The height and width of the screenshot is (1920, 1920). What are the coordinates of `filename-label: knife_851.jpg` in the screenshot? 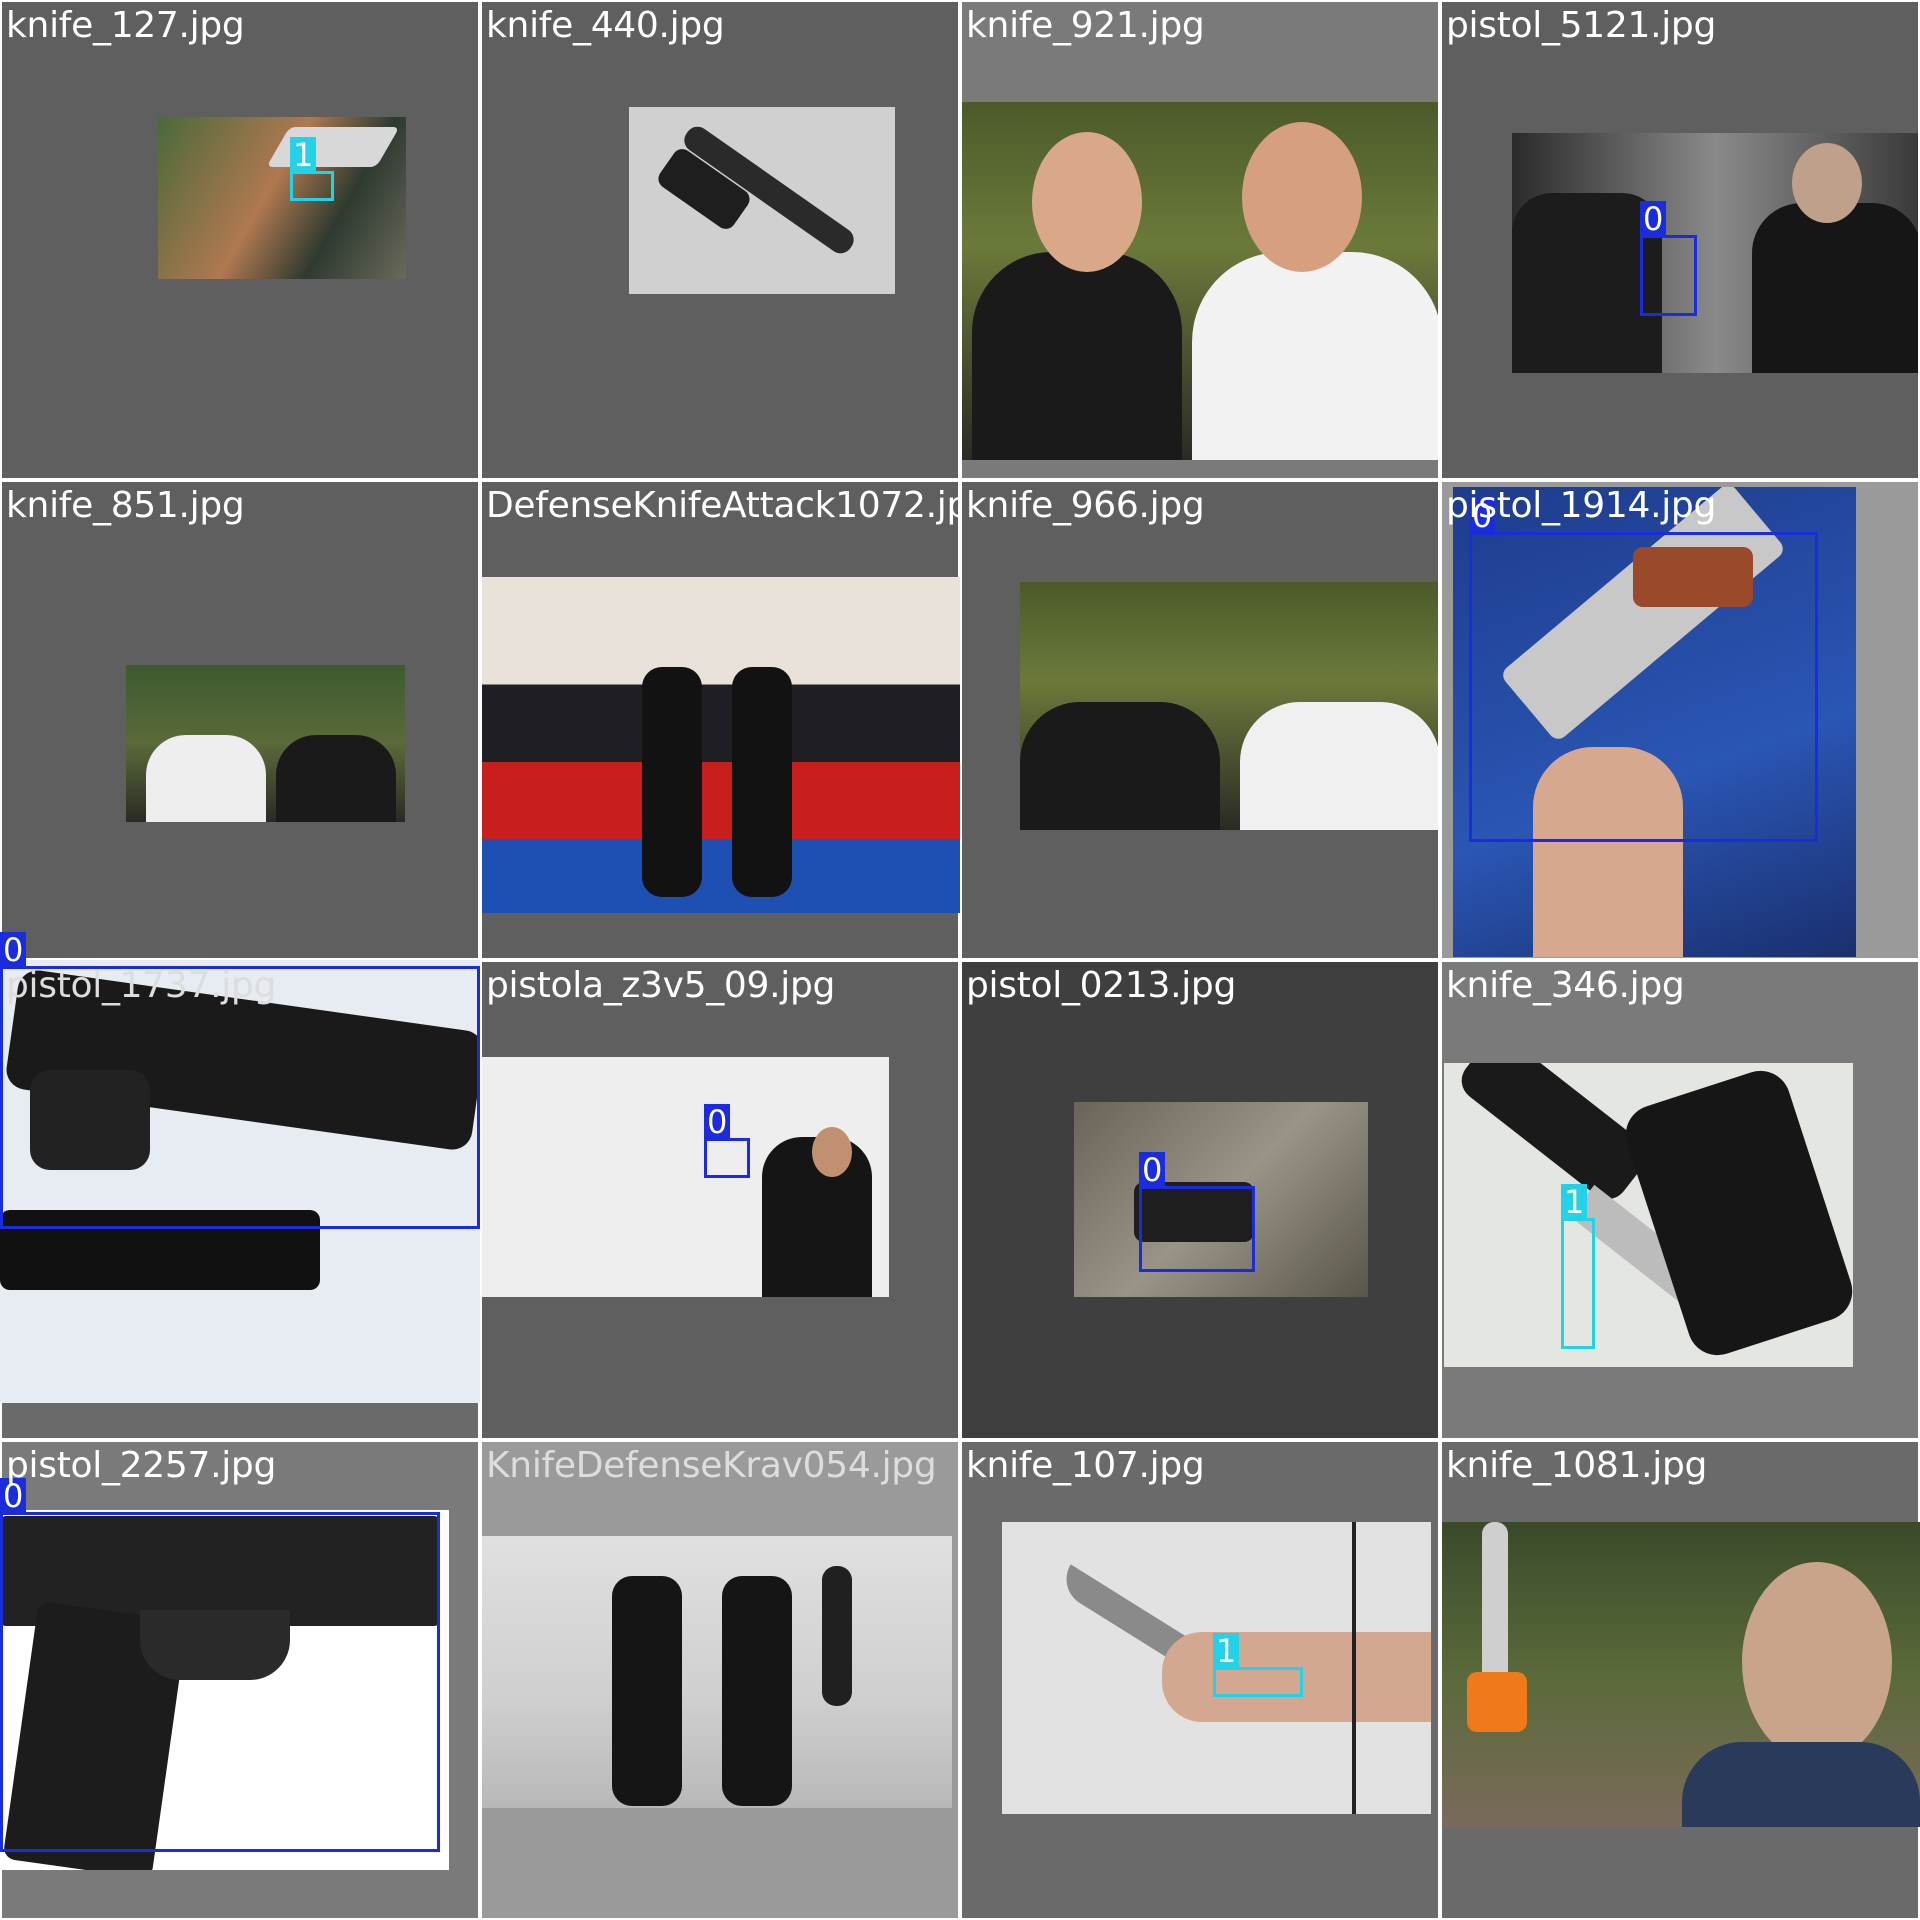 It's located at (125, 505).